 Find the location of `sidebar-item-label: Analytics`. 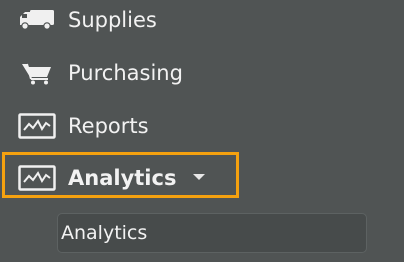

sidebar-item-label: Analytics is located at coordinates (122, 178).